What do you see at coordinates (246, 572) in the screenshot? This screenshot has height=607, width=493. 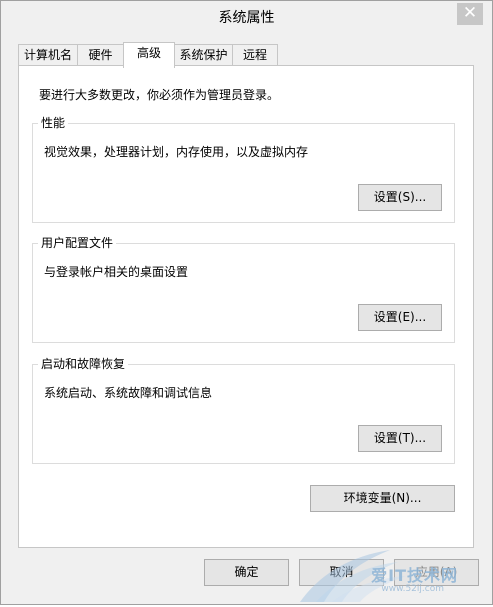 I see `ok-button: 确定` at bounding box center [246, 572].